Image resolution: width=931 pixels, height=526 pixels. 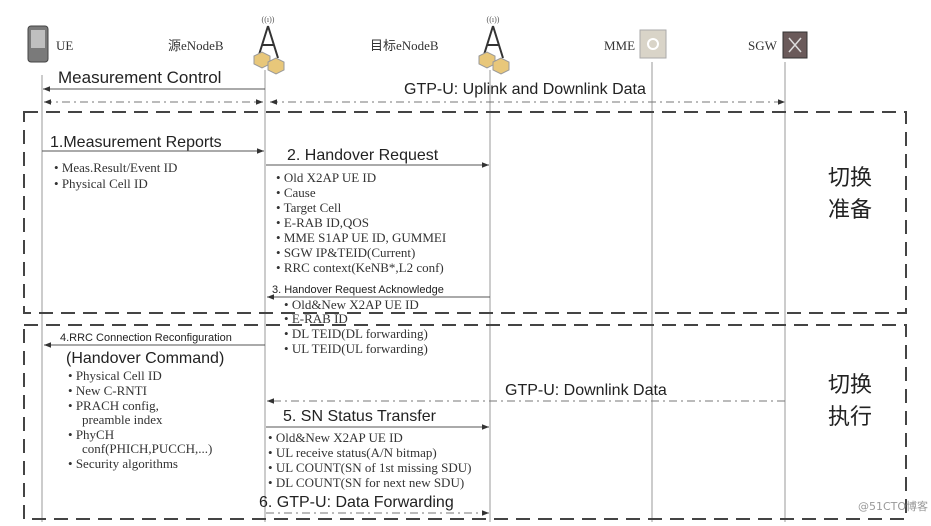 I want to click on phone-icon, so click(x=38, y=44).